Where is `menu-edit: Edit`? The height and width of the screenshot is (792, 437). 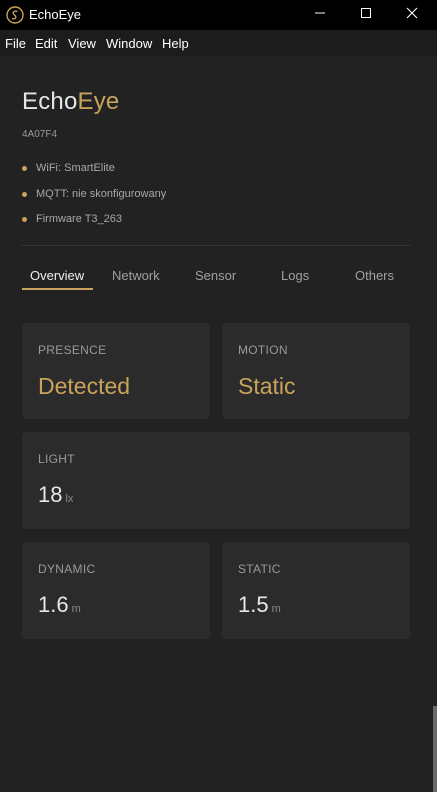
menu-edit: Edit is located at coordinates (46, 43).